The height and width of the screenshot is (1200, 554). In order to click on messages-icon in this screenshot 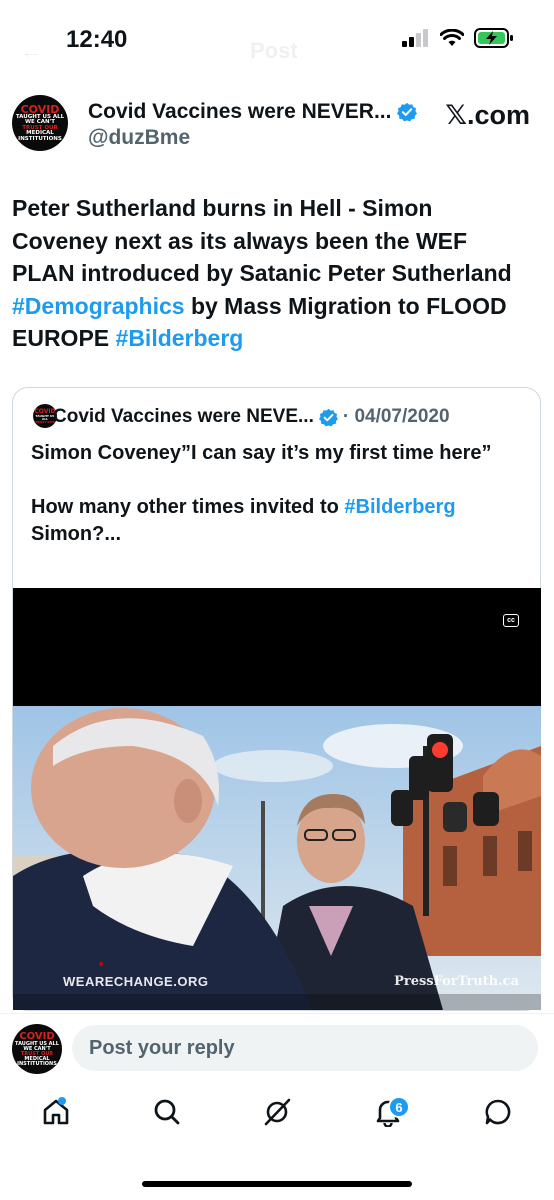, I will do `click(498, 1112)`.